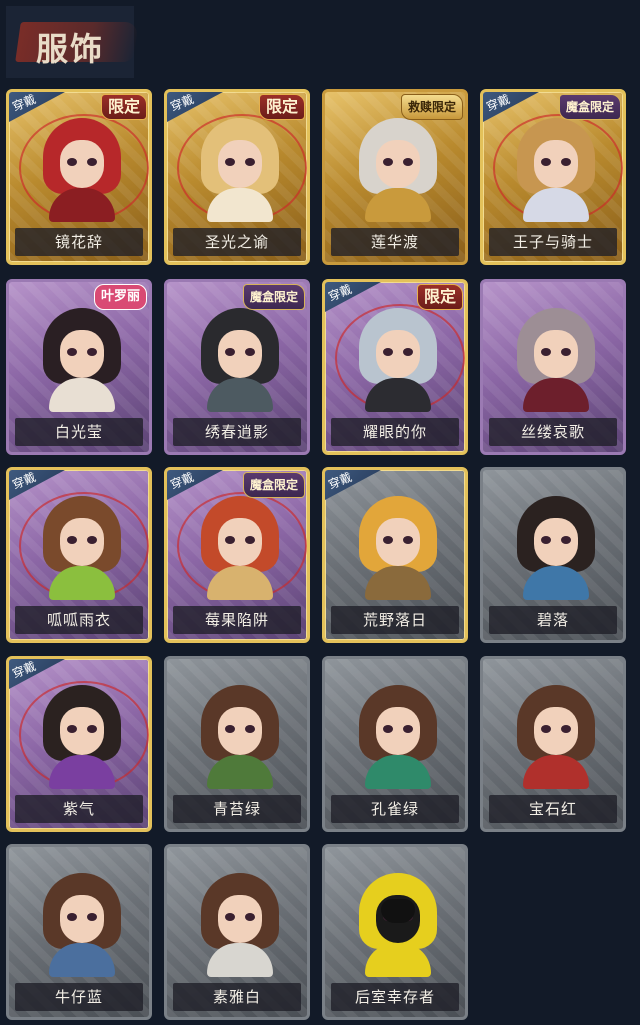 The width and height of the screenshot is (640, 1025). I want to click on section-header: 服饰, so click(72, 42).